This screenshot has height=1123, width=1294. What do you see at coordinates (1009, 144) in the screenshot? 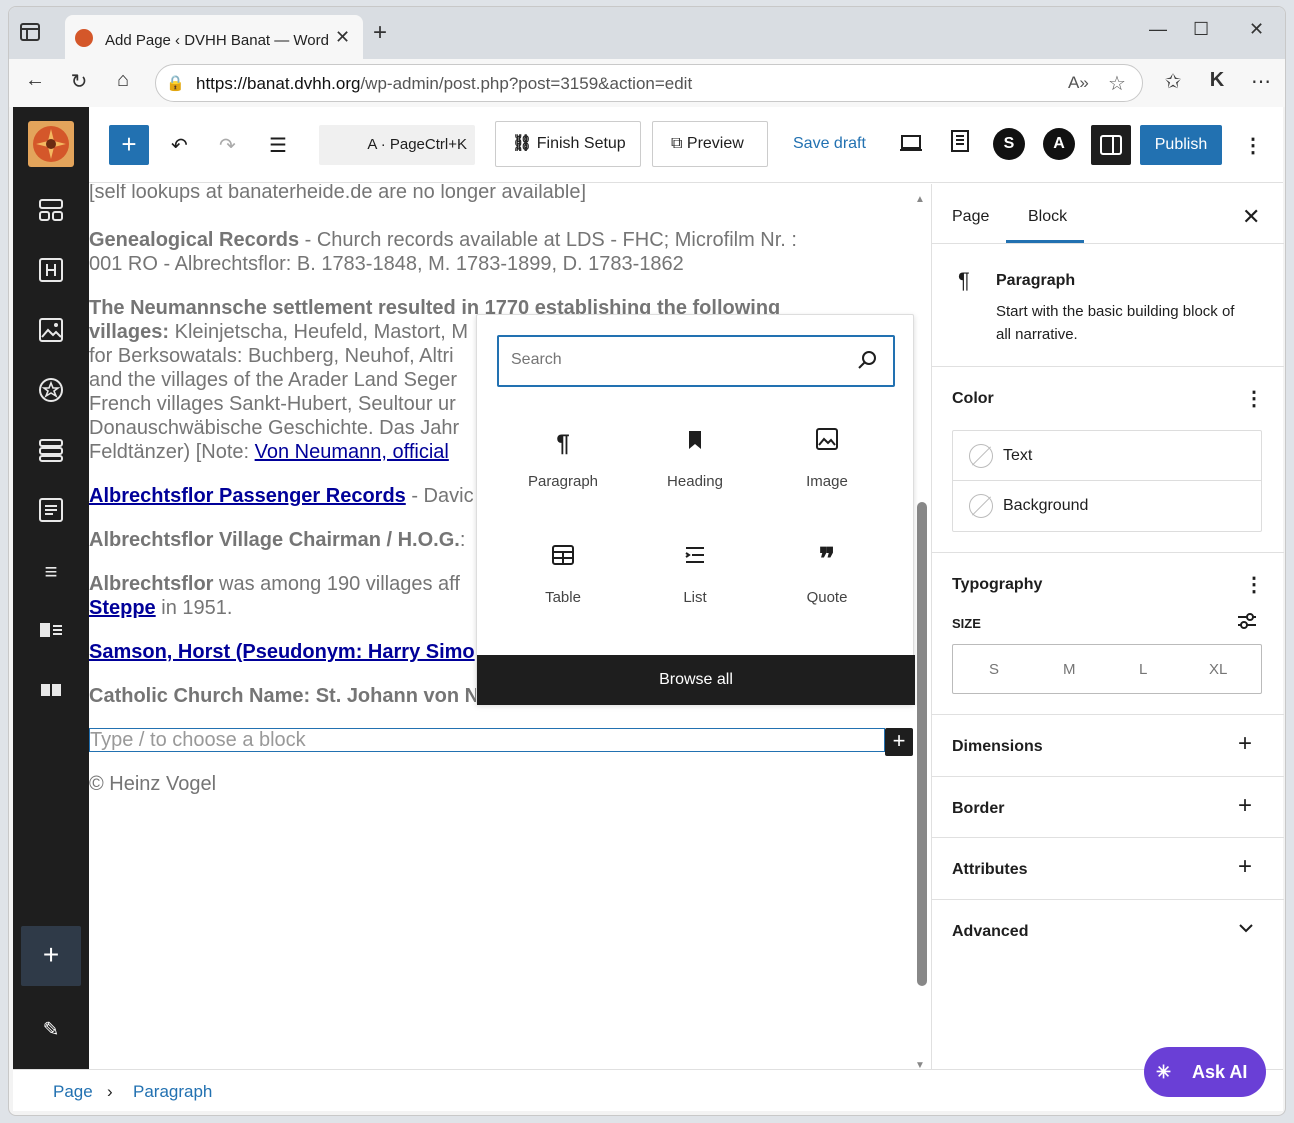
I see `plugin-s-icon: S` at bounding box center [1009, 144].